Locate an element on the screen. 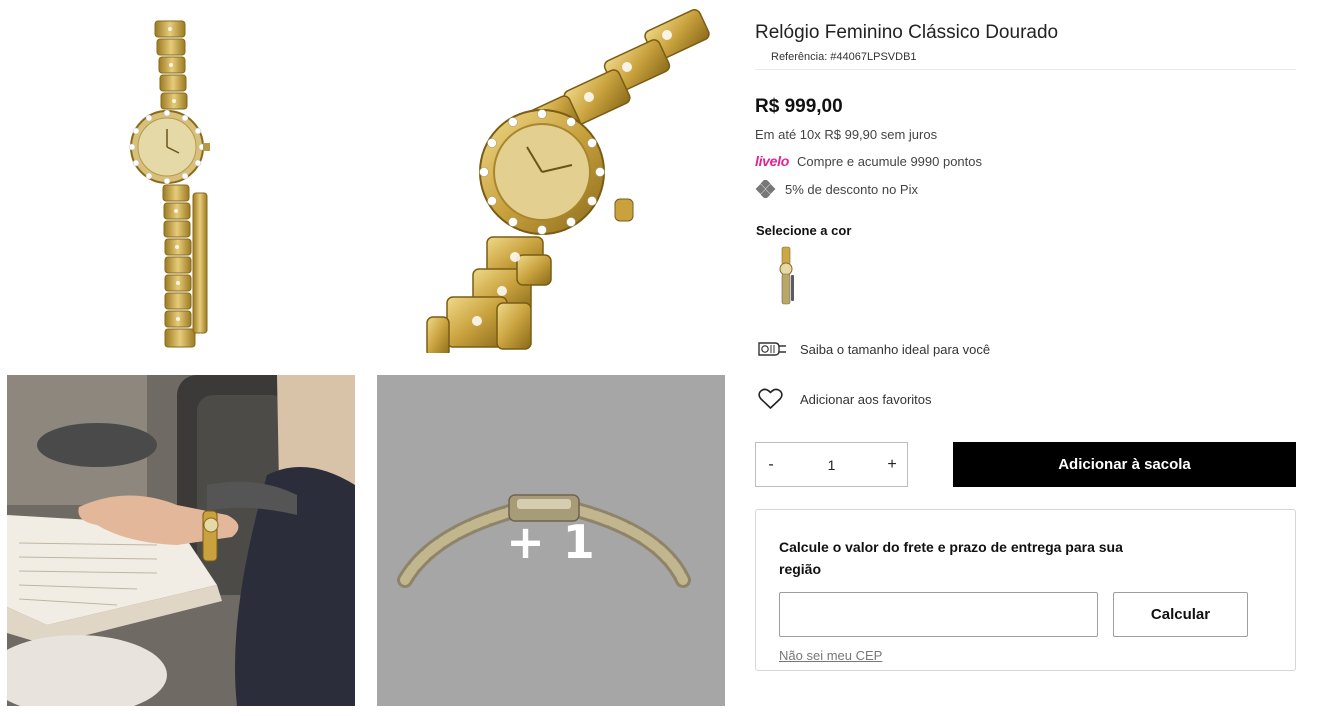 The height and width of the screenshot is (716, 1336). pix-icon is located at coordinates (765, 189).